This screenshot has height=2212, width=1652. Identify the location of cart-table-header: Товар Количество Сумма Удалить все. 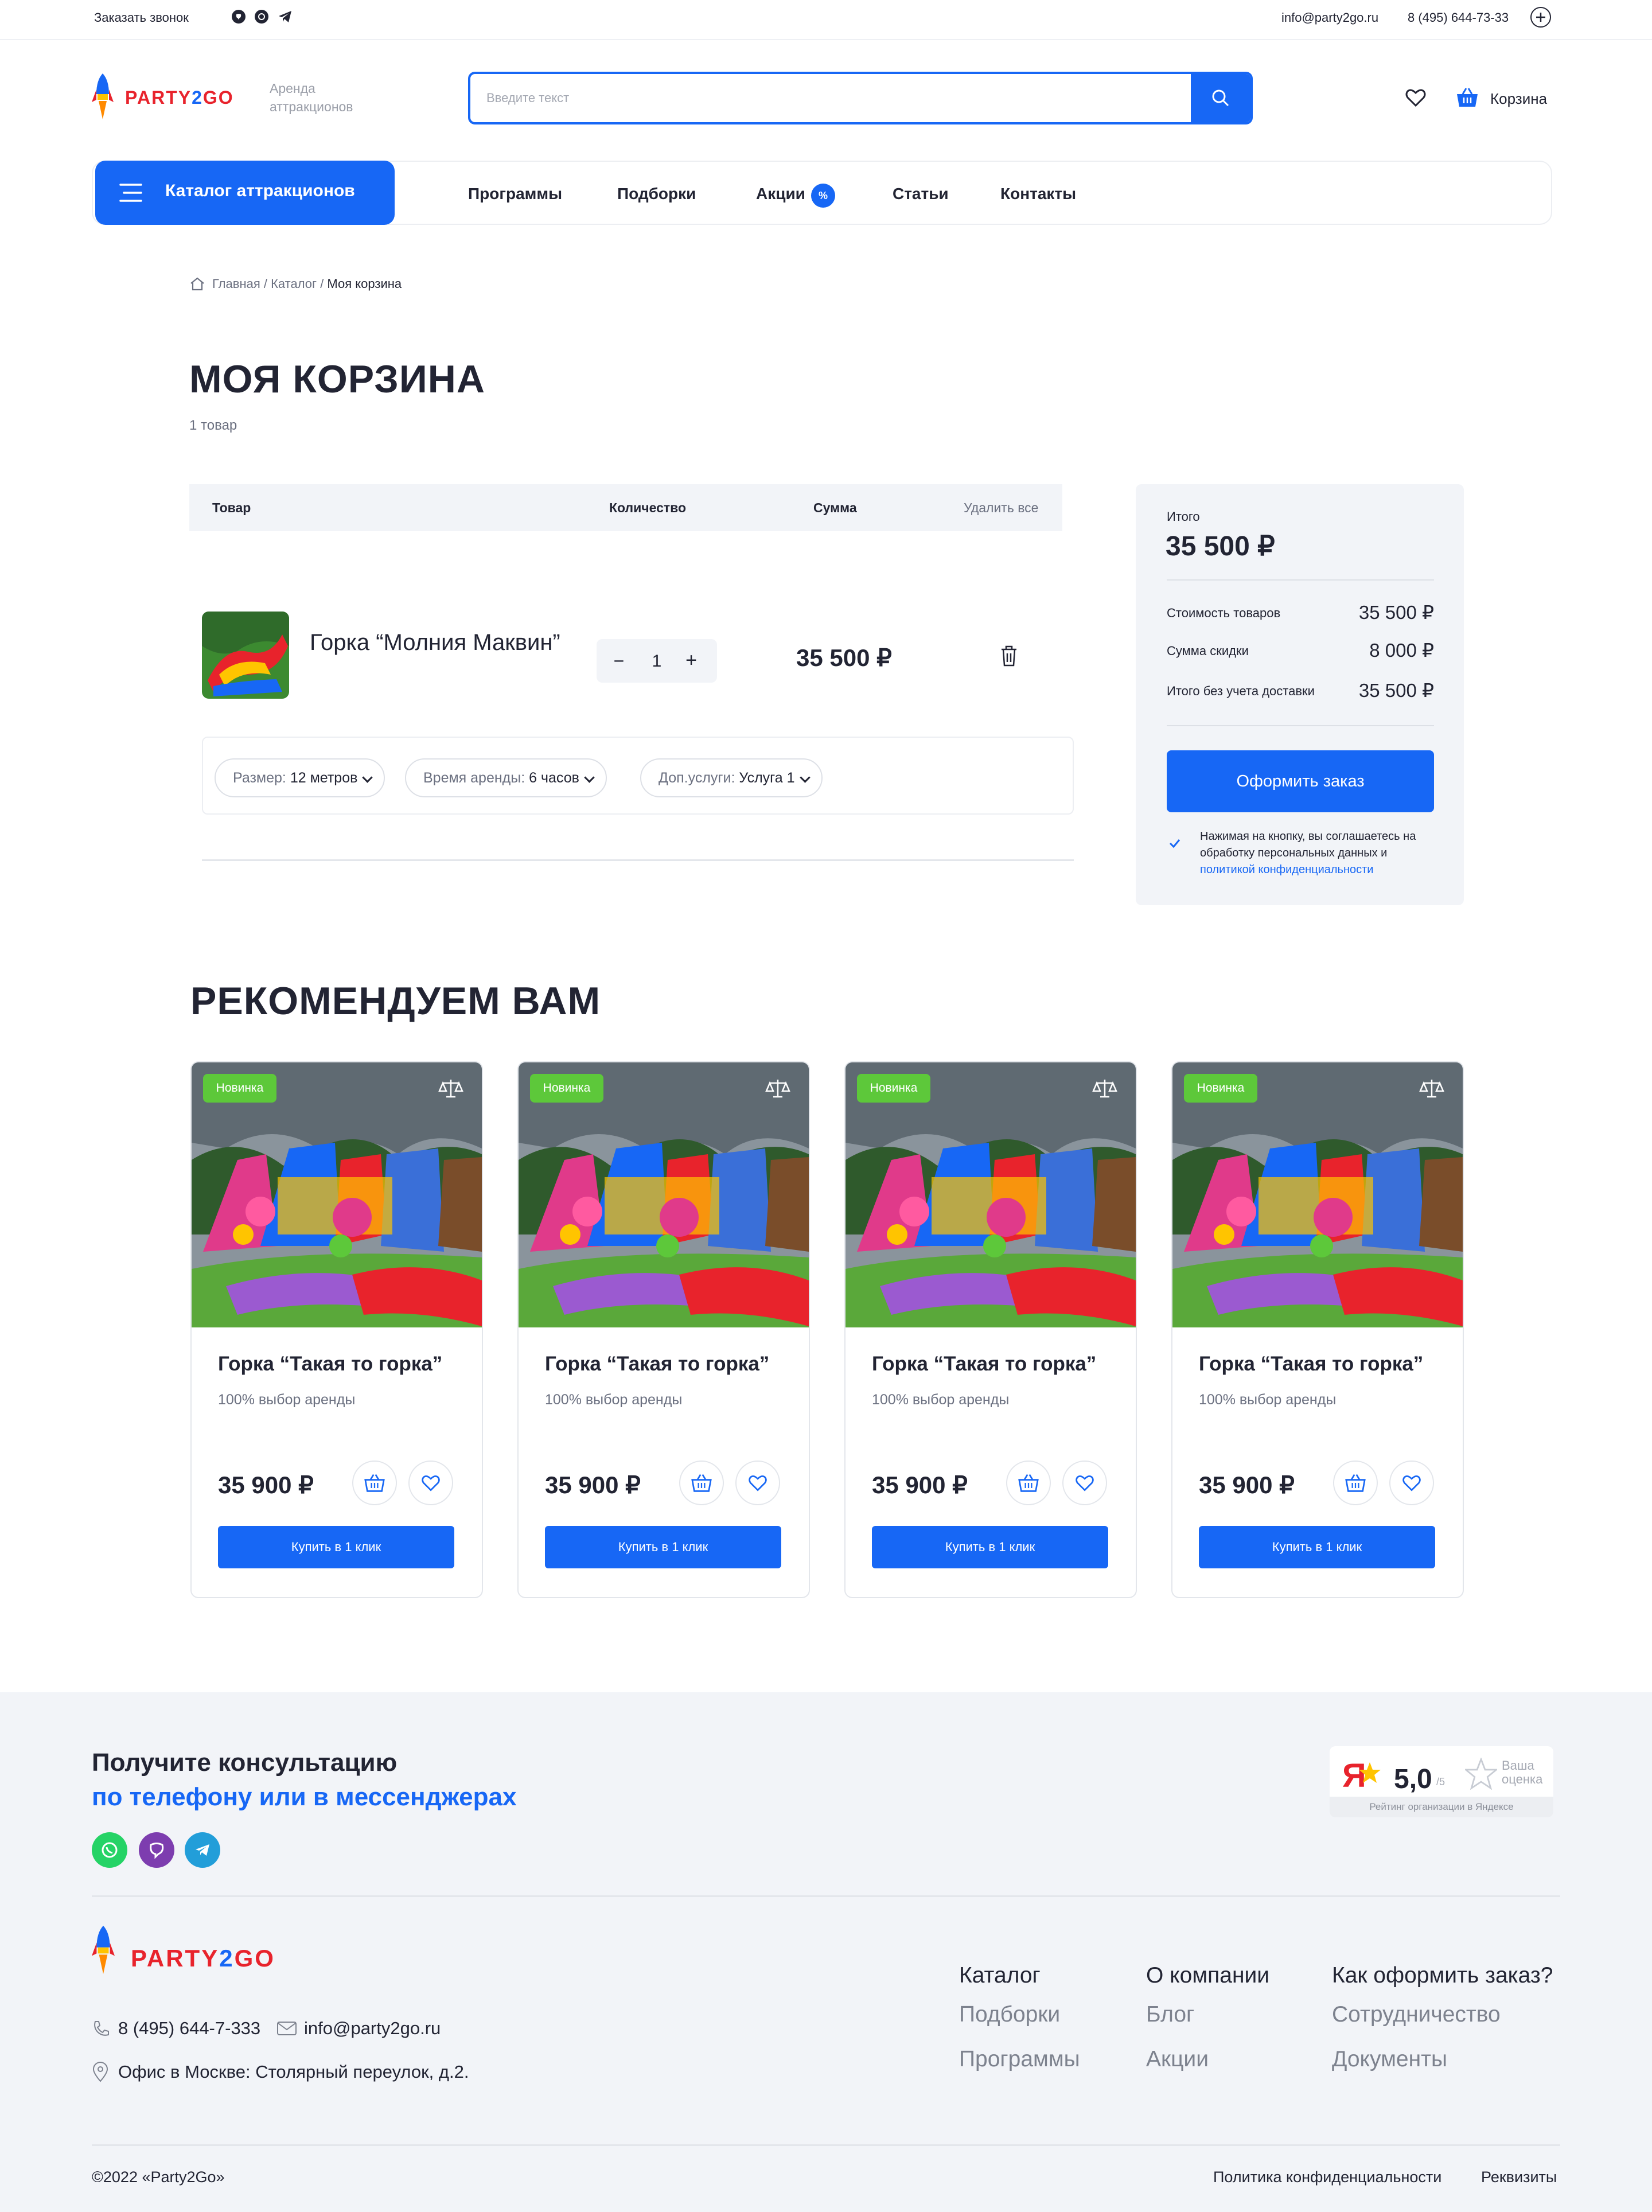
(625, 507).